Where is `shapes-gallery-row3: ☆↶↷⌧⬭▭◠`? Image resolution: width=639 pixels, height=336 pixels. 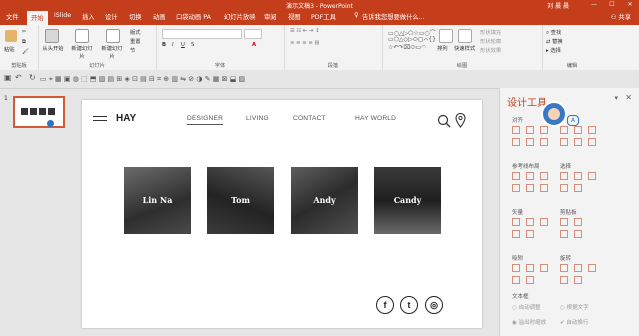 shapes-gallery-row3: ☆↶↷⌧⬭▭◠ is located at coordinates (407, 48).